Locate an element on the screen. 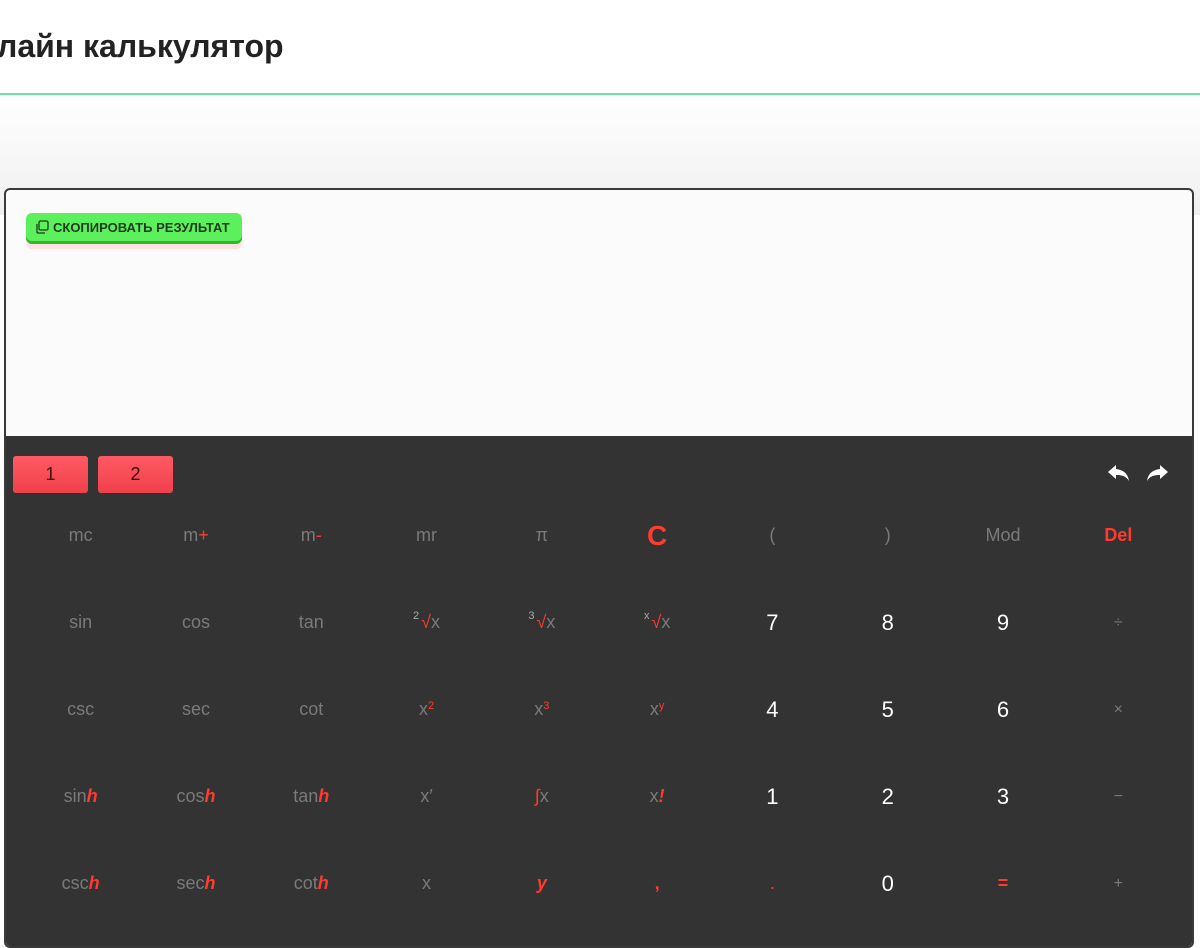 This screenshot has height=948, width=1200. tanh-base: tan is located at coordinates (306, 796).